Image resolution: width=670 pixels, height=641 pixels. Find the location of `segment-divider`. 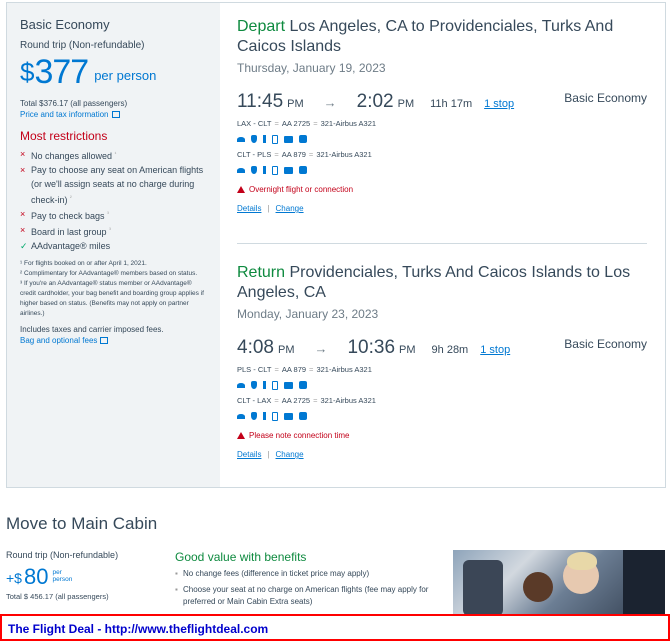

segment-divider is located at coordinates (442, 243).